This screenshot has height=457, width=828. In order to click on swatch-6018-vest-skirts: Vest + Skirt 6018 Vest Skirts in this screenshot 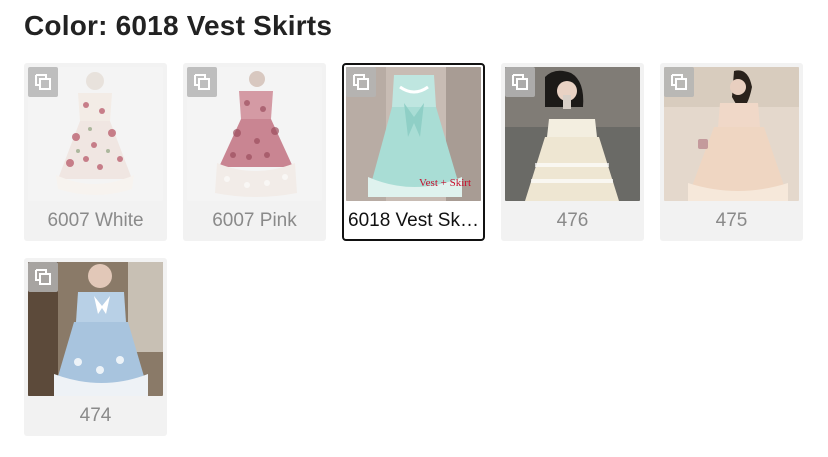, I will do `click(413, 152)`.